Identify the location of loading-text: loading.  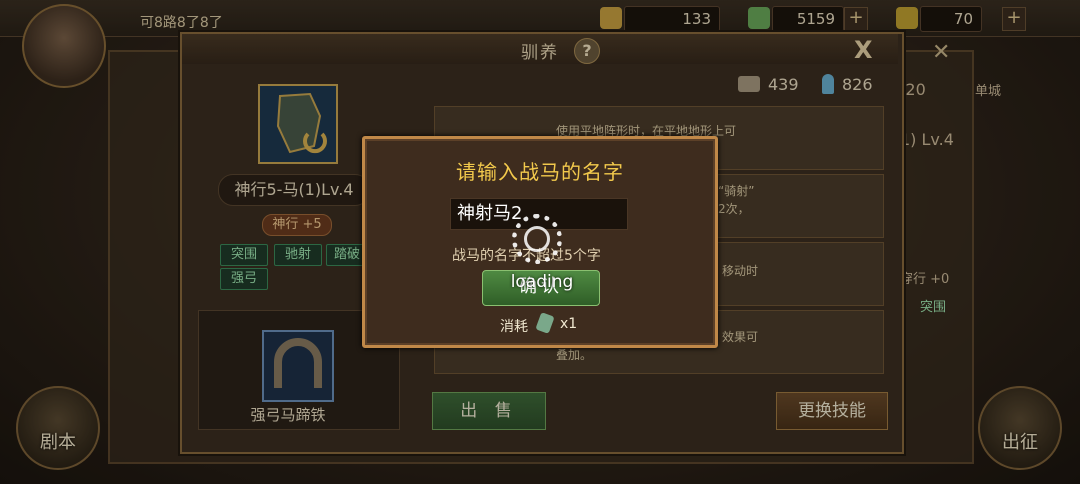
(542, 282).